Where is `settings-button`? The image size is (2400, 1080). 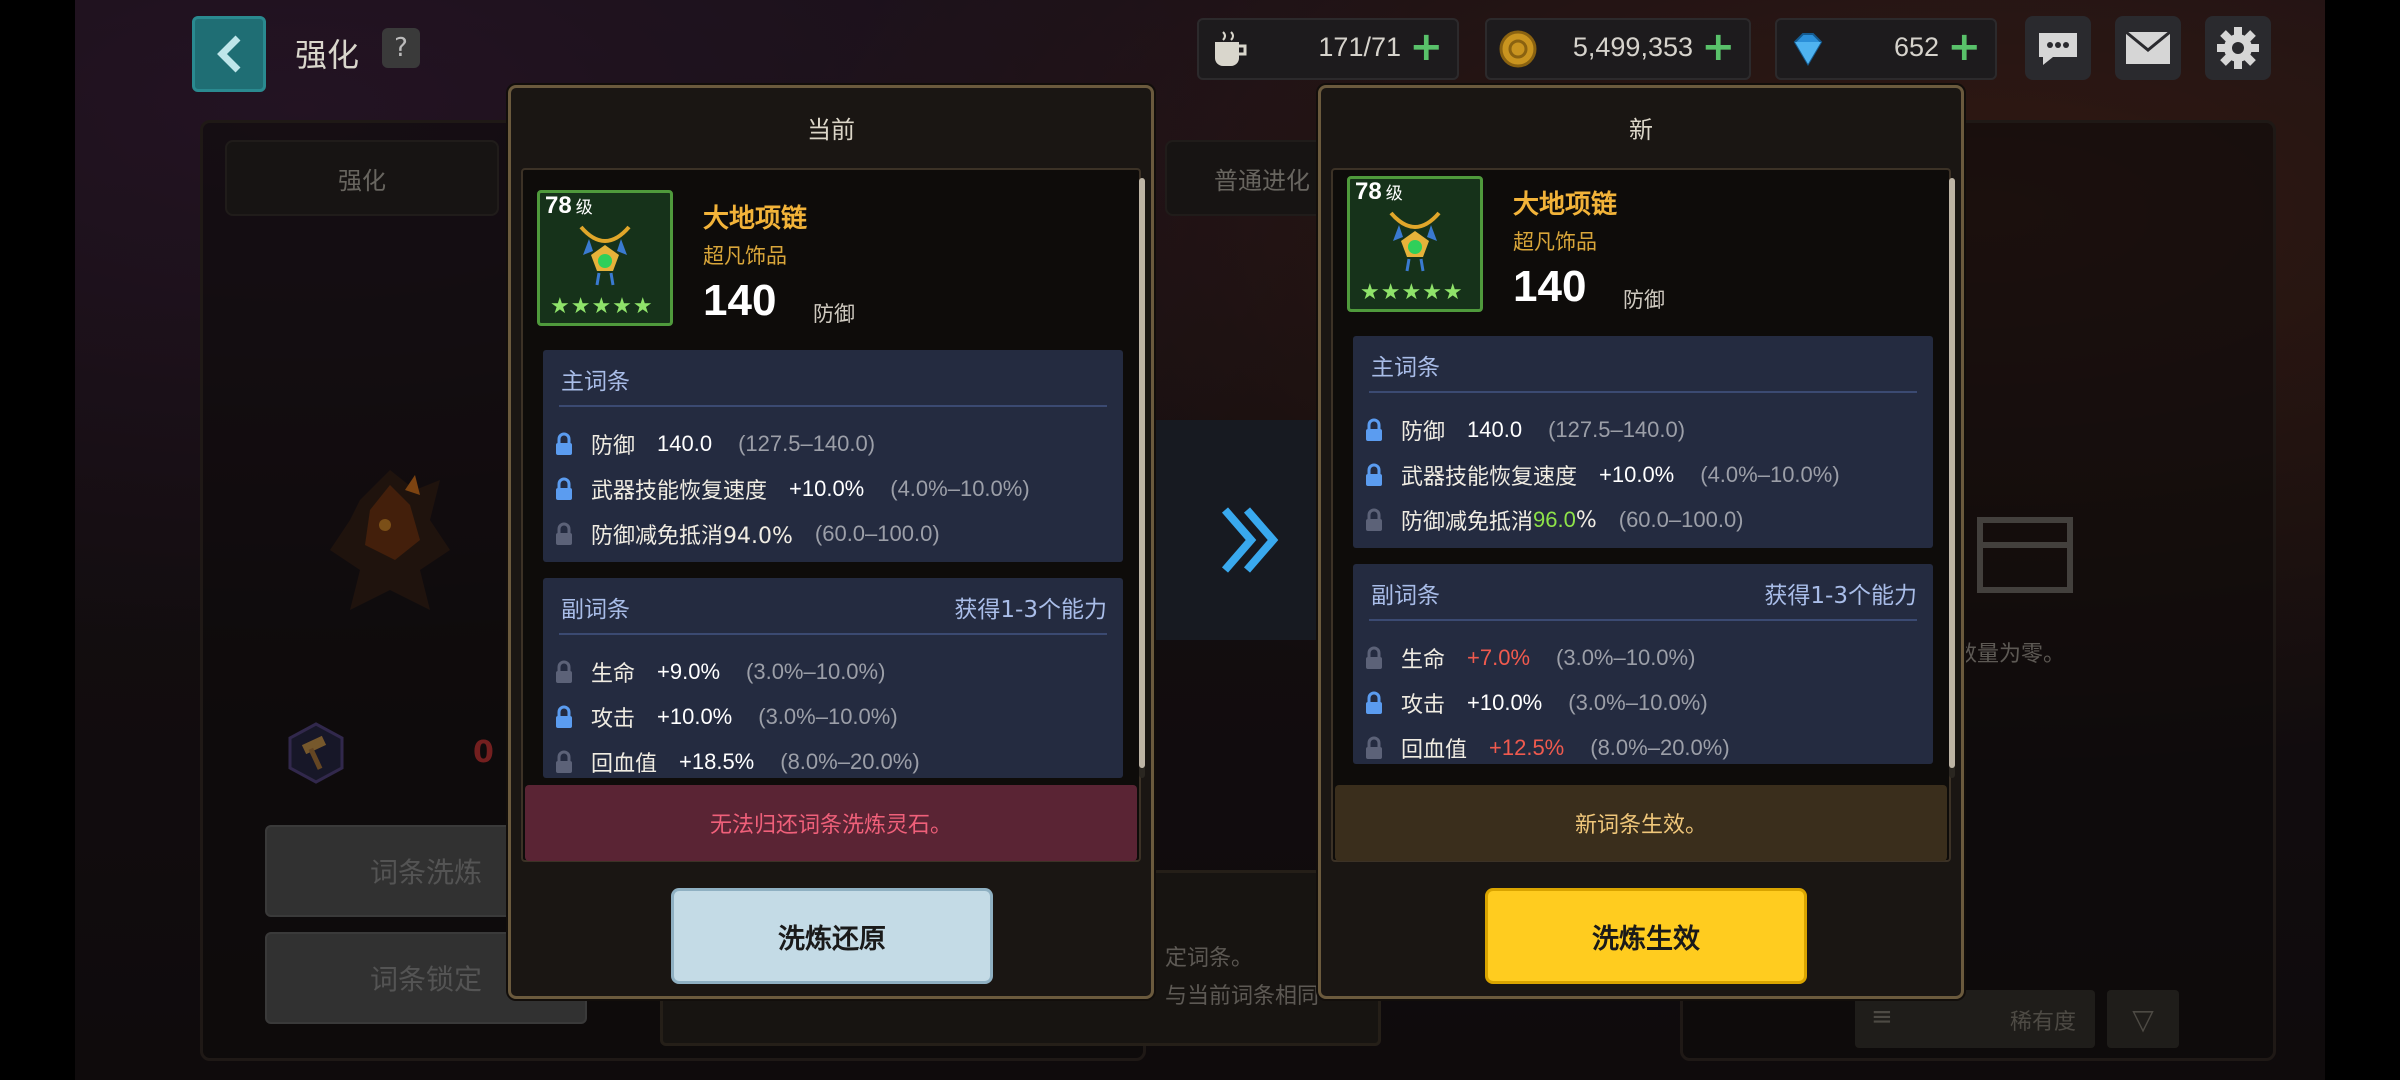
settings-button is located at coordinates (2238, 48).